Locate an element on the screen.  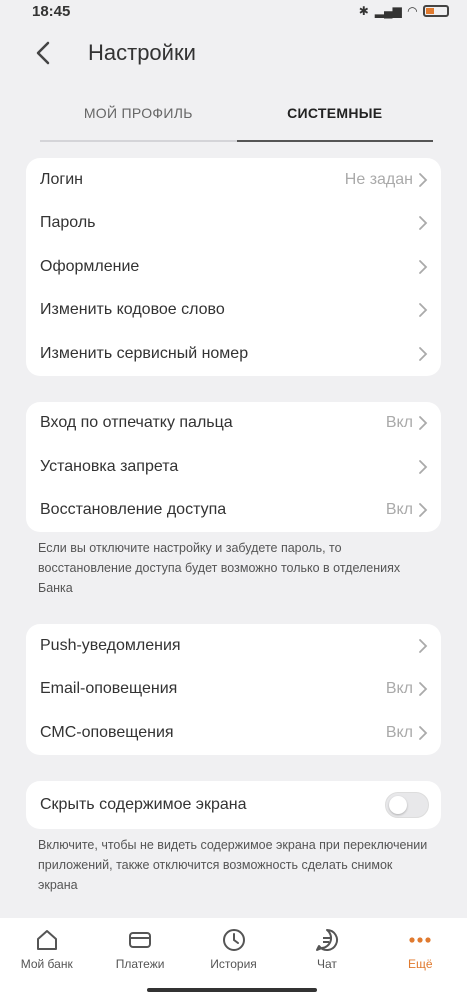
signal-icon: ▂▄▆ is located at coordinates (388, 11).